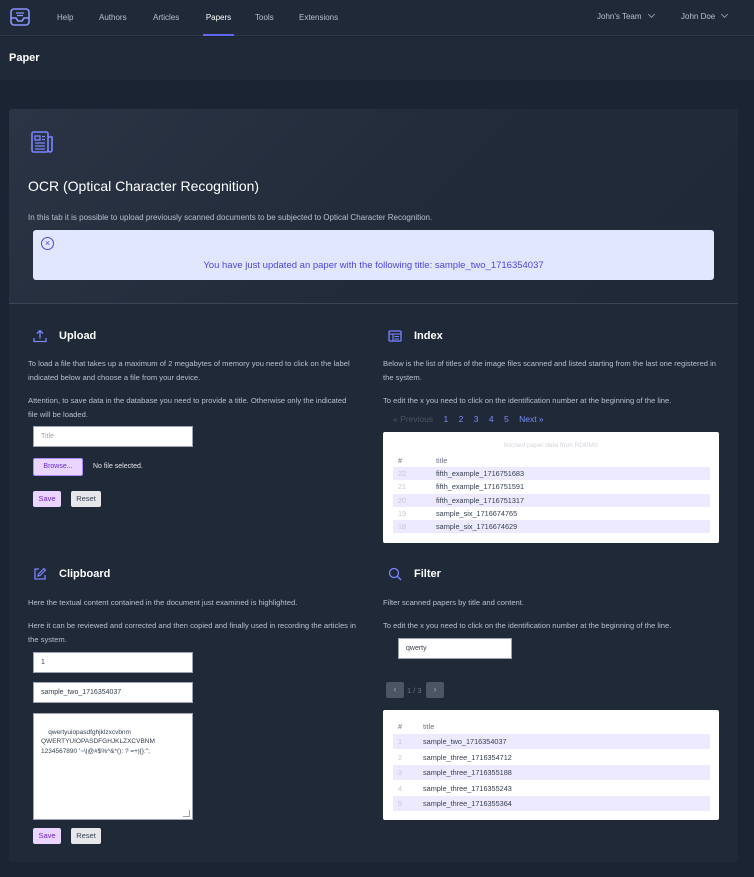 This screenshot has height=877, width=754. I want to click on pagination-page-2: 2, so click(461, 419).